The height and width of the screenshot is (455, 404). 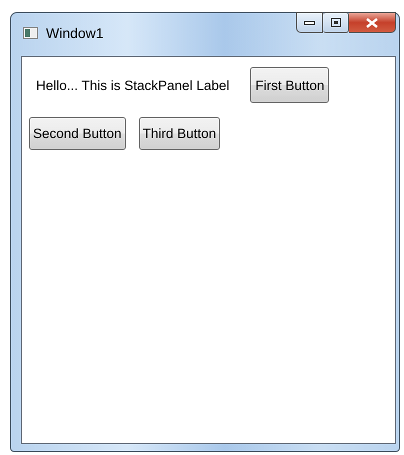 I want to click on maximize-button, so click(x=336, y=22).